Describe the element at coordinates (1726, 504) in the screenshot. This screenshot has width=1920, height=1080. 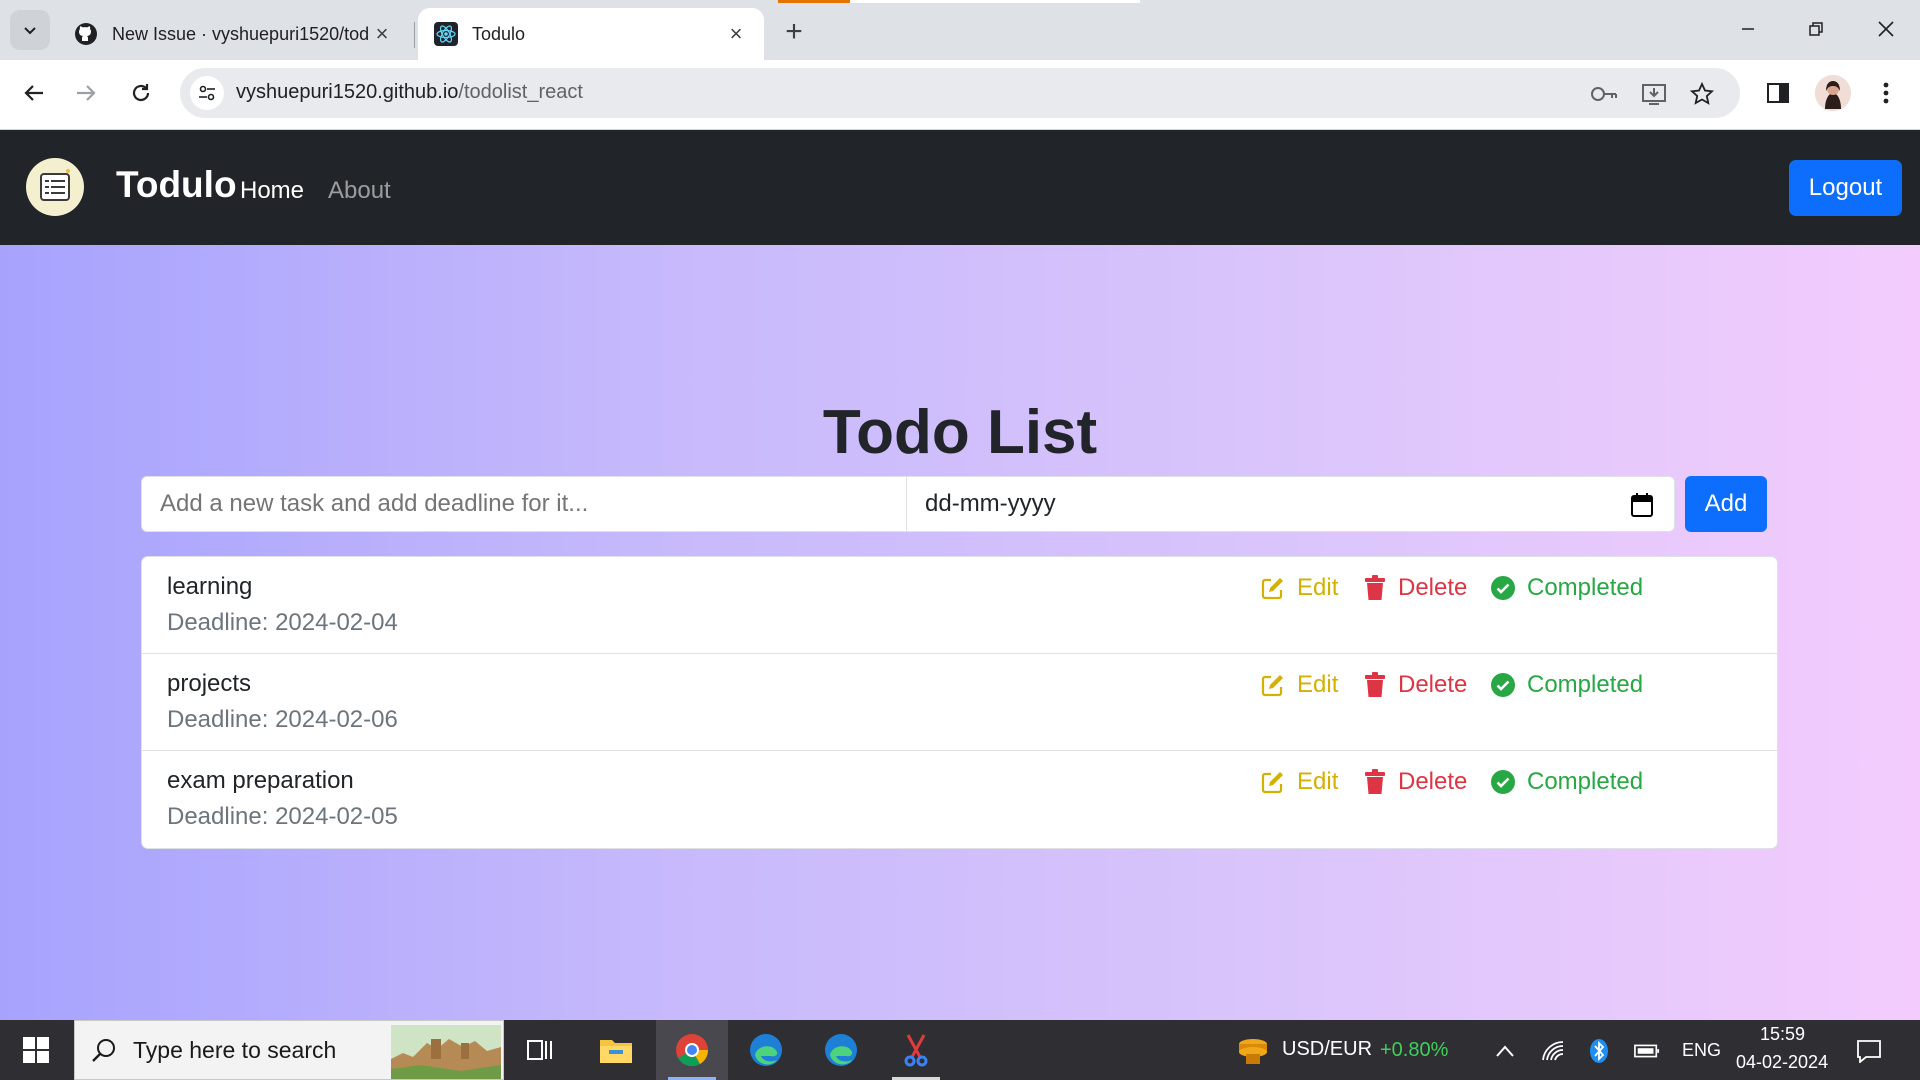
I see `add-task-button: Add` at that location.